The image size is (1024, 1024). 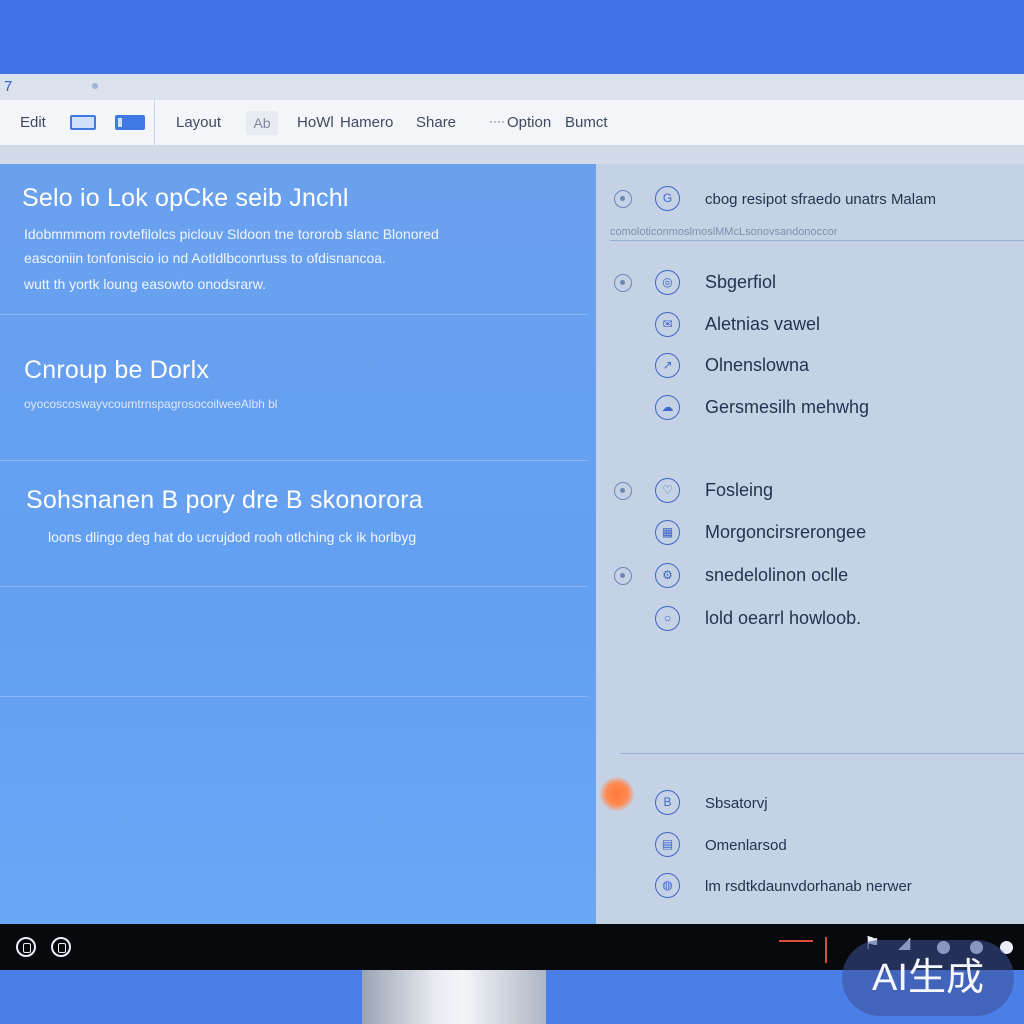 I want to click on heart-icon: ♡, so click(x=667, y=490).